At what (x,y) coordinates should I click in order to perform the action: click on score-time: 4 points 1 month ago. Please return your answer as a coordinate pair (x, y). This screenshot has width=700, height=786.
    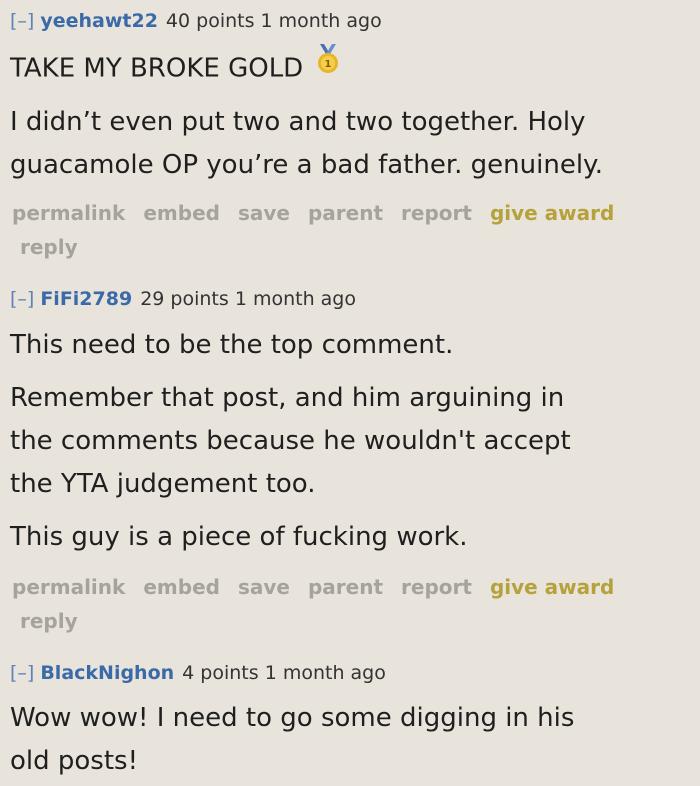
    Looking at the image, I should click on (284, 673).